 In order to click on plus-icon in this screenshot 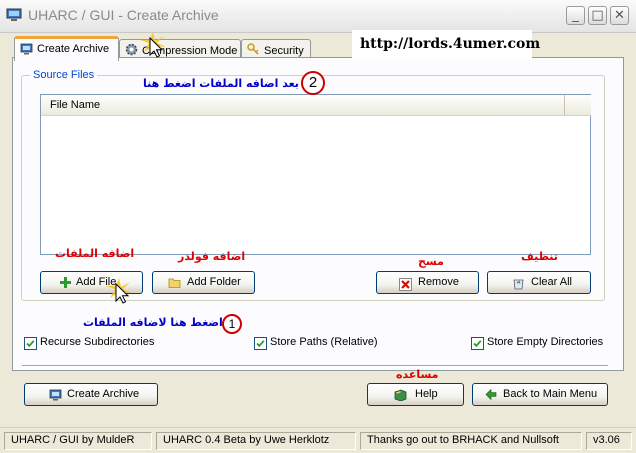, I will do `click(65, 282)`.